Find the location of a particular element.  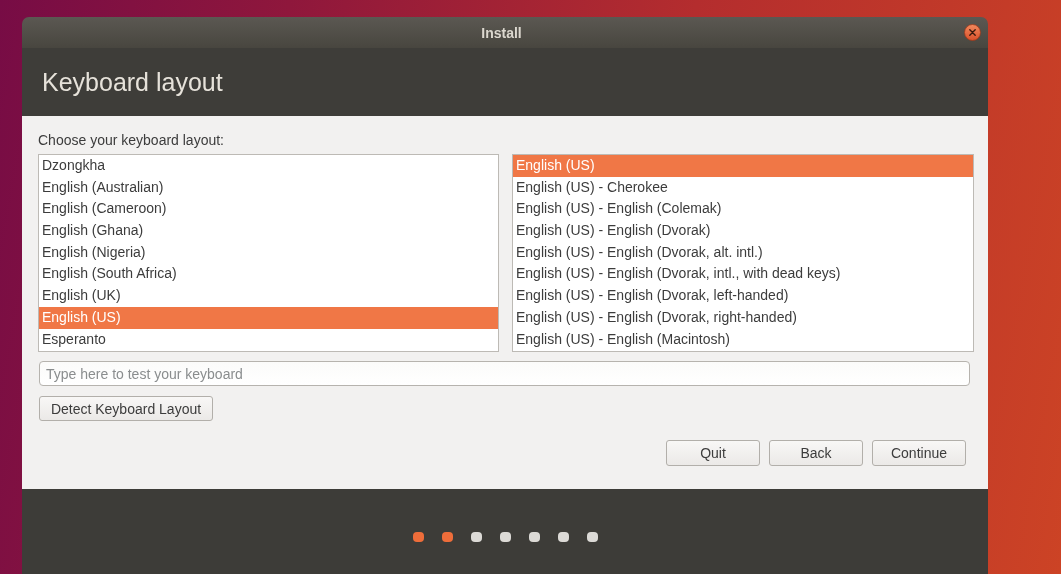

variant-list-item: English (US) - English (Dvorak, intl., with dead keys) is located at coordinates (743, 274).